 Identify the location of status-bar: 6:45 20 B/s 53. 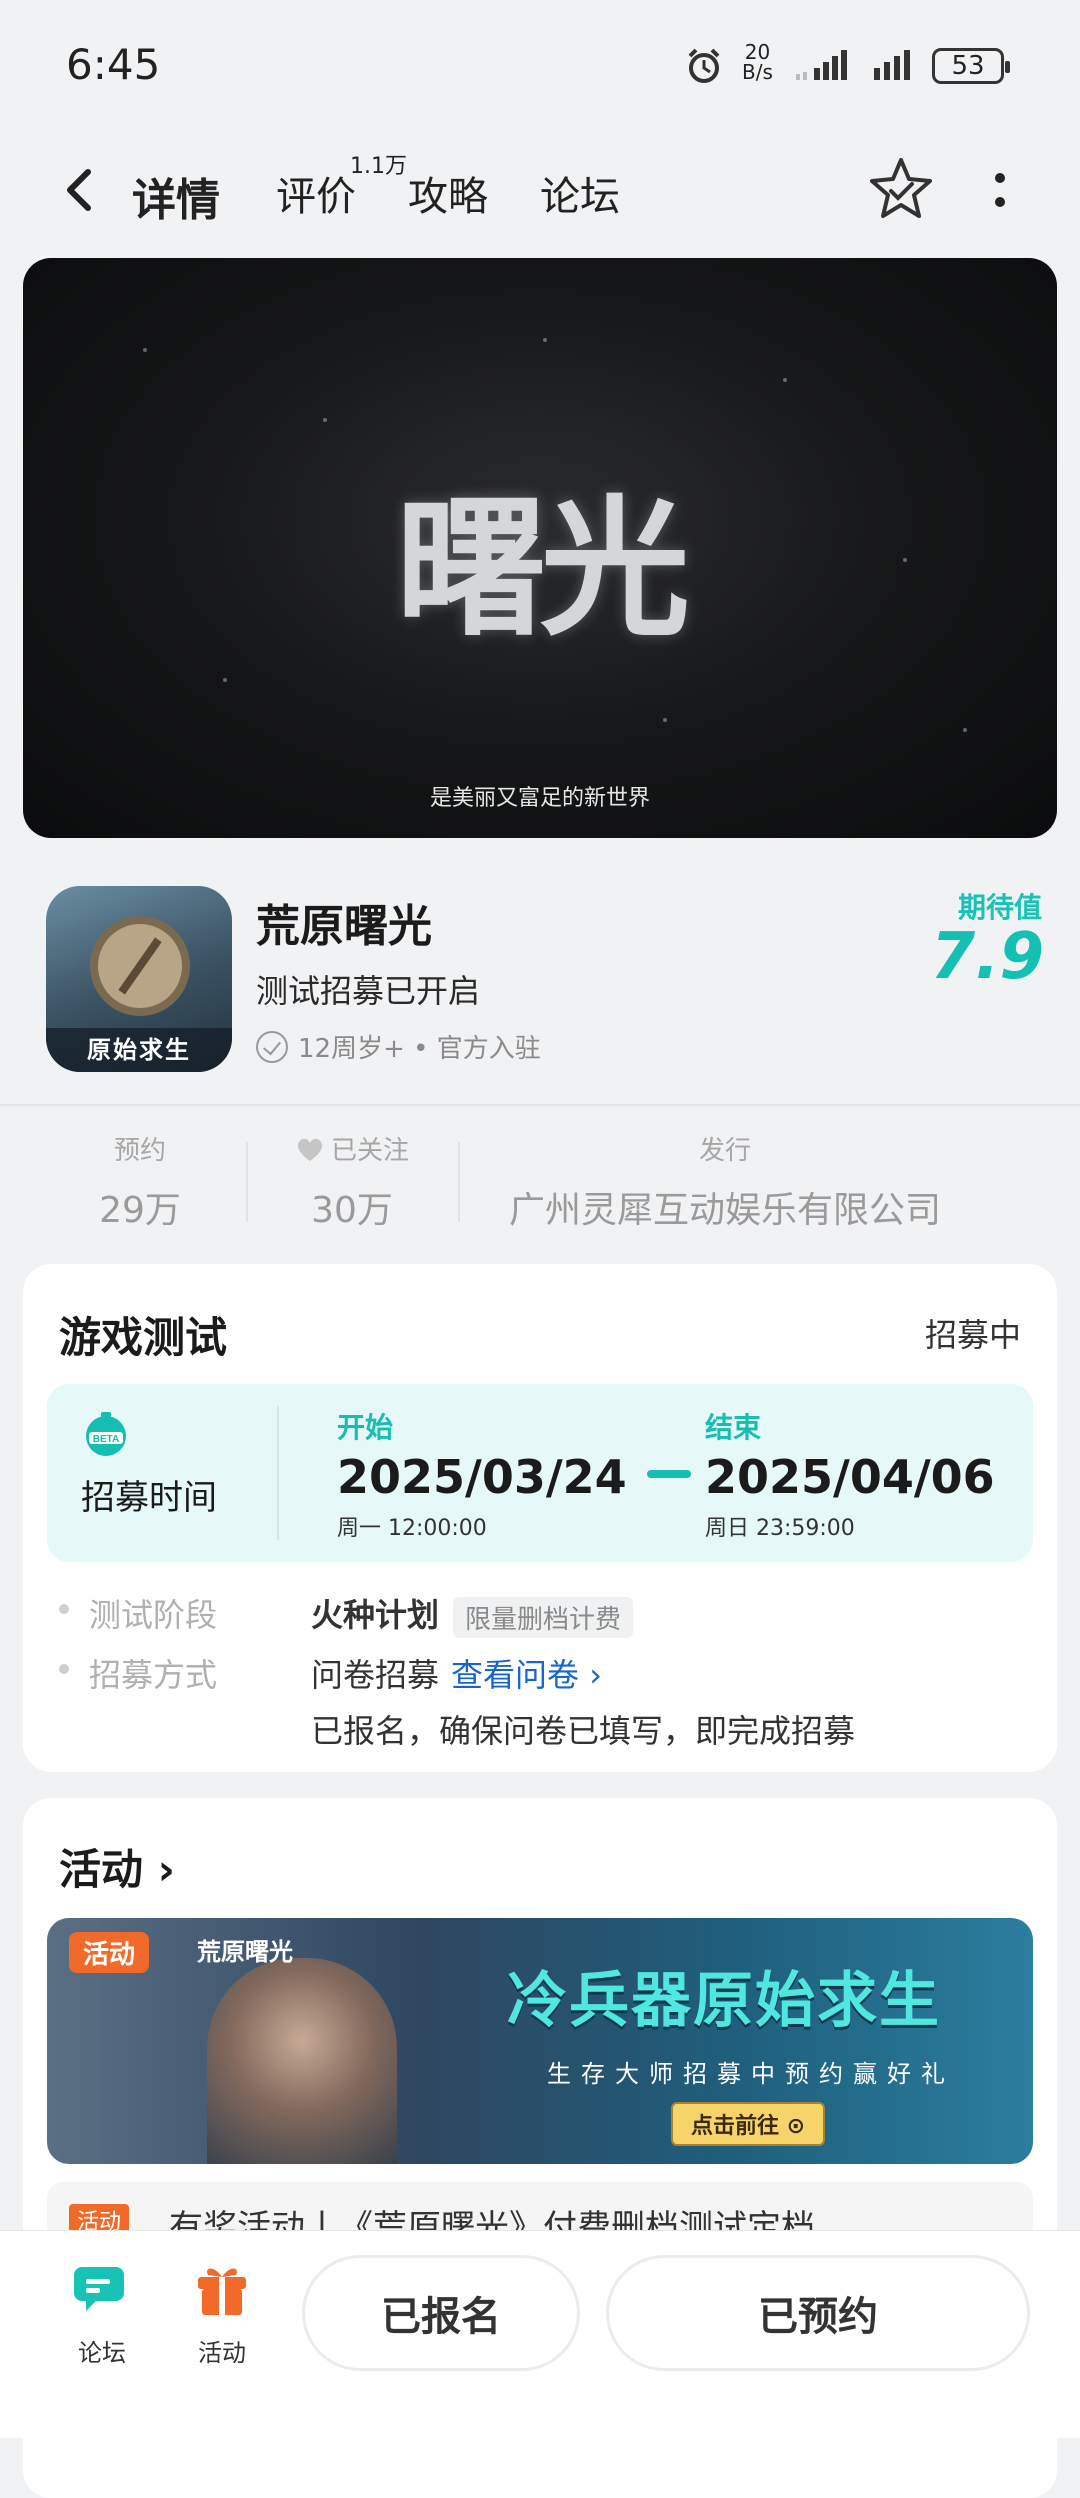
(540, 65).